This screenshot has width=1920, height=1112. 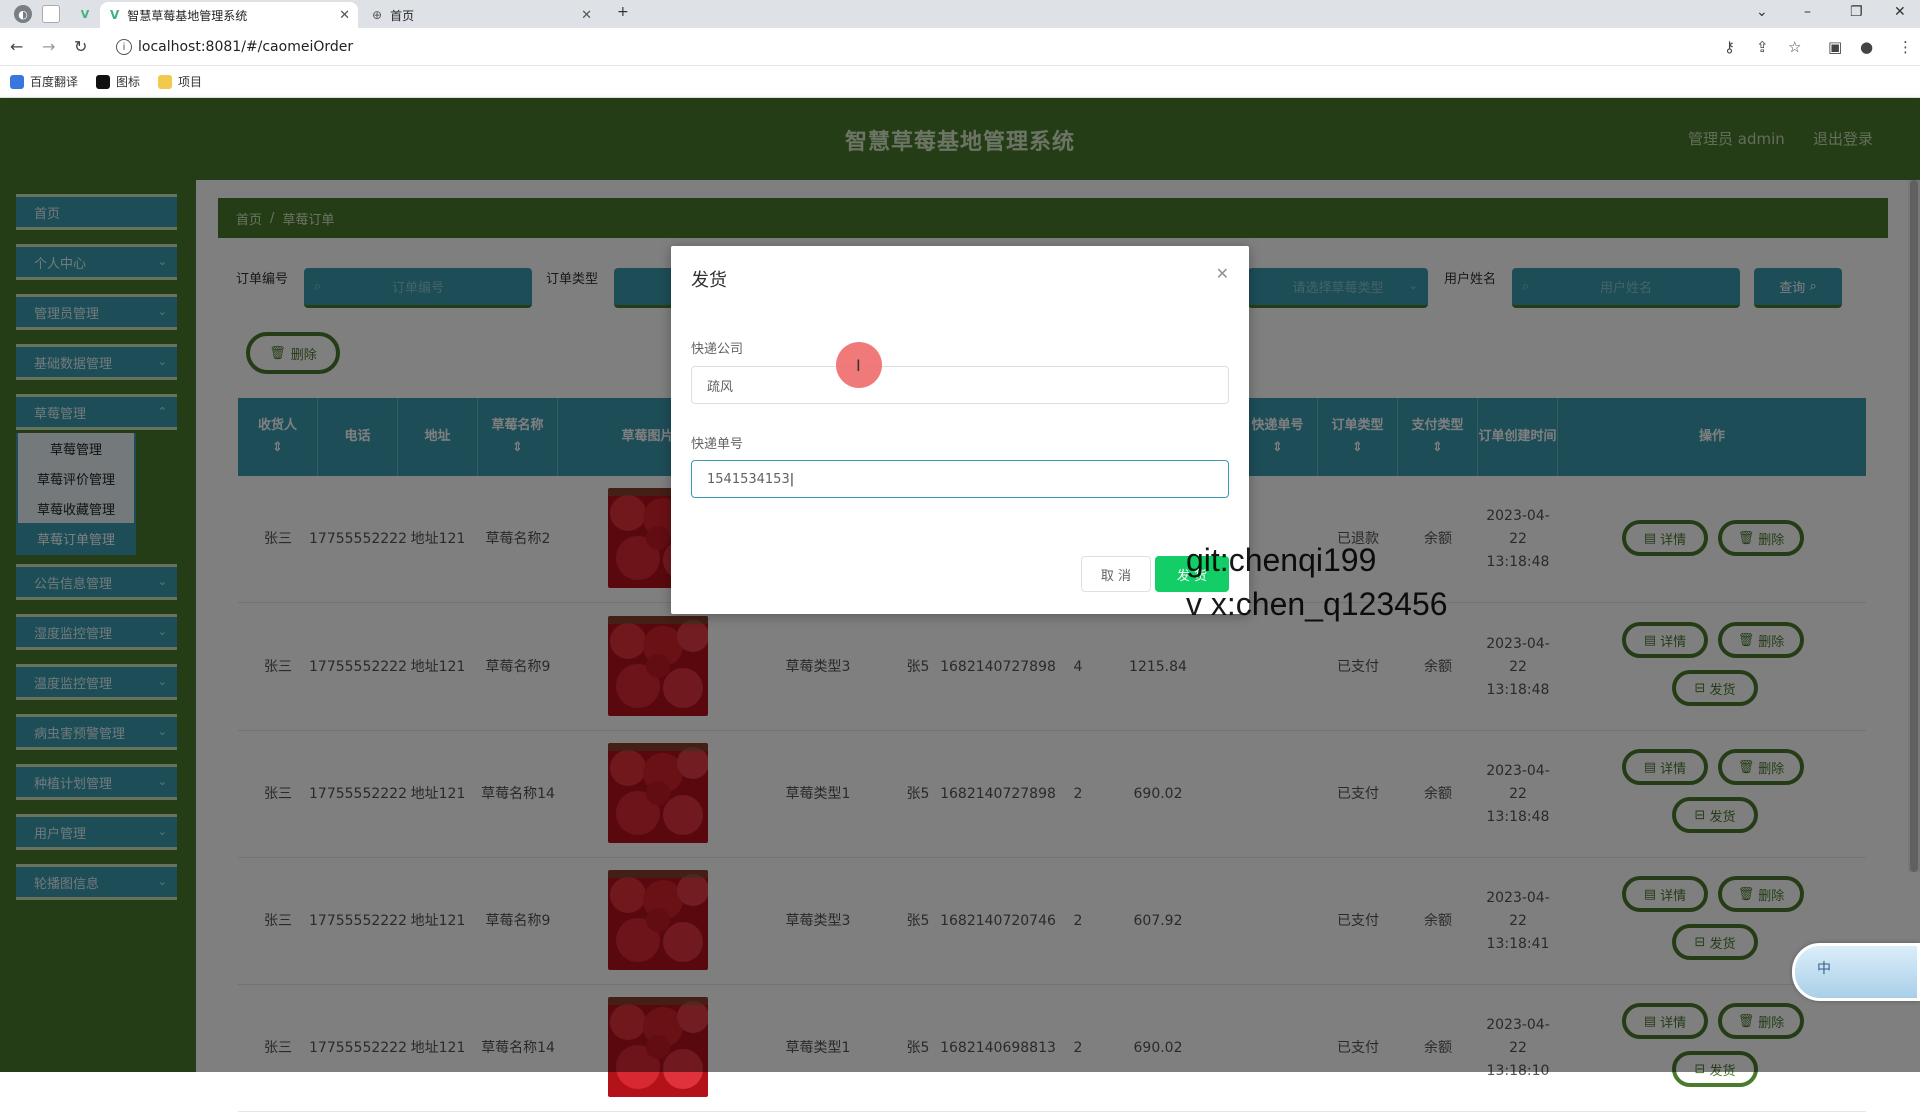 What do you see at coordinates (1835, 47) in the screenshot?
I see `sidepanel-icon: ▣` at bounding box center [1835, 47].